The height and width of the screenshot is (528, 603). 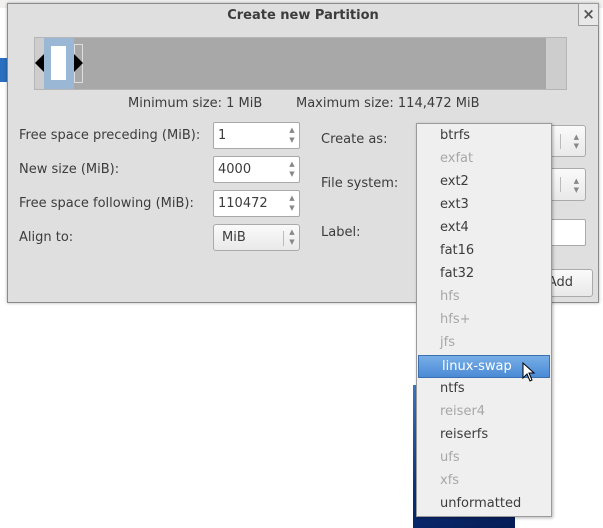 I want to click on menu-item-ext3: ext3, so click(x=484, y=205).